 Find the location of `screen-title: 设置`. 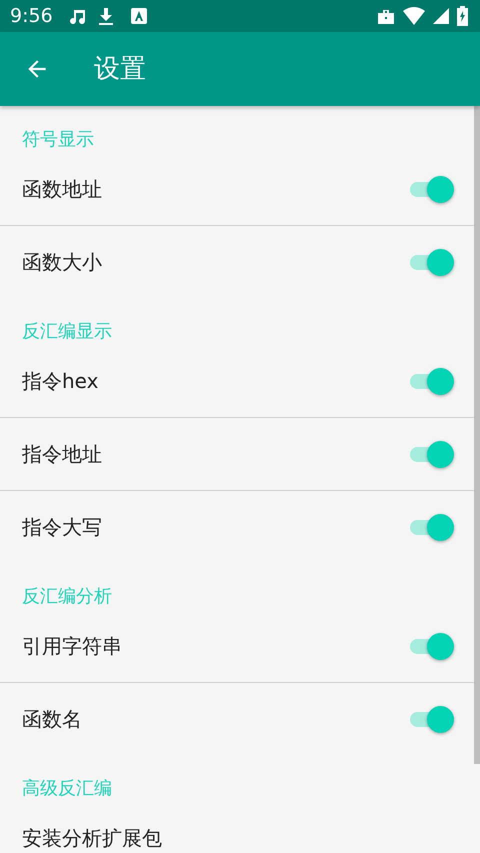

screen-title: 设置 is located at coordinates (120, 69).